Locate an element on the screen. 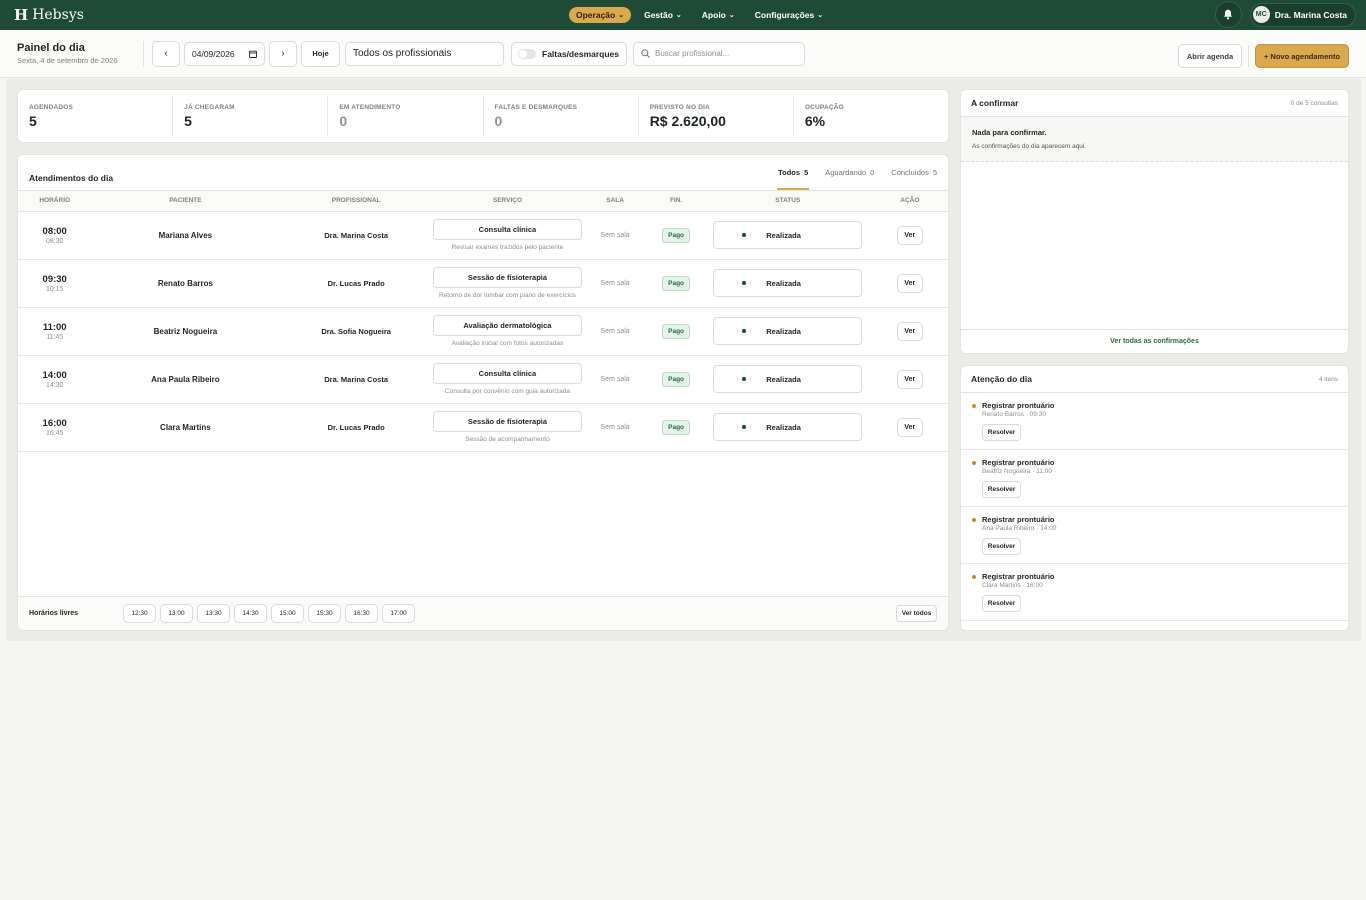 This screenshot has height=900, width=1366. user-menu: MC Dra. Marina Costa is located at coordinates (1302, 14).